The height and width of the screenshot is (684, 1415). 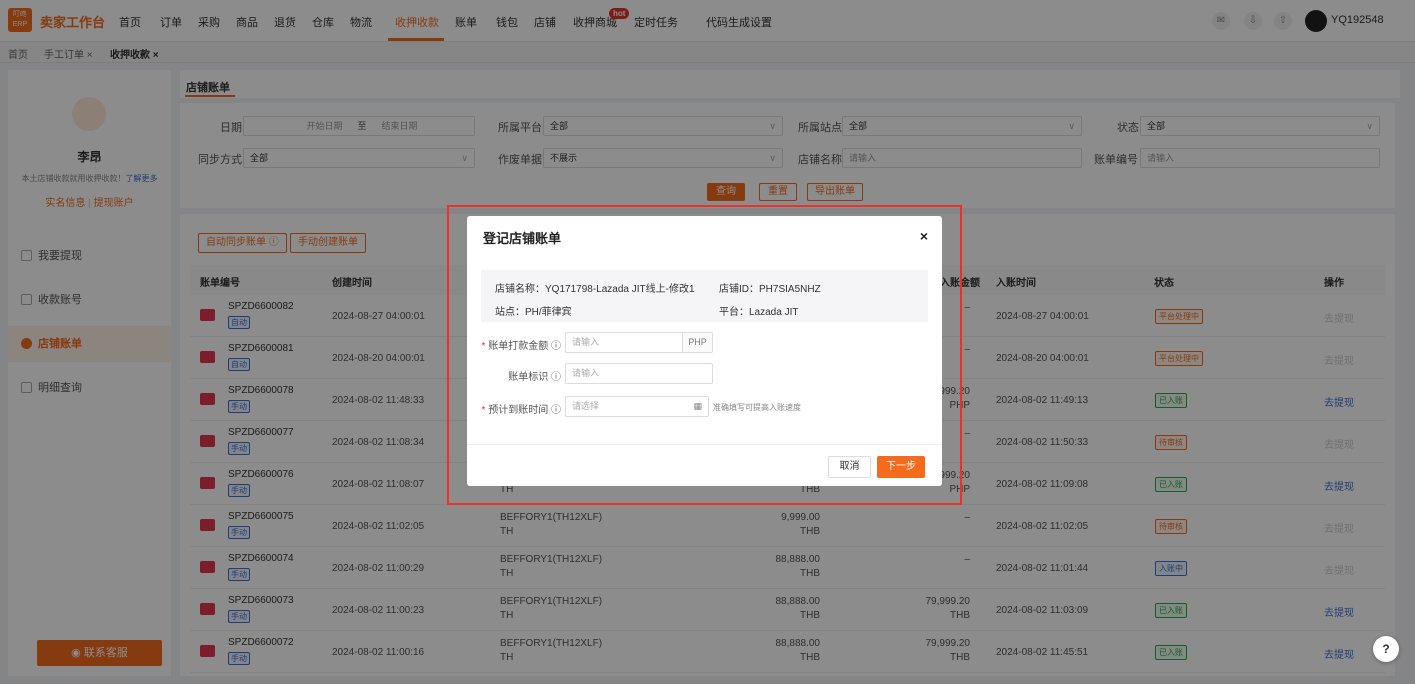 I want to click on eta-placeholder: 请选择, so click(x=586, y=406).